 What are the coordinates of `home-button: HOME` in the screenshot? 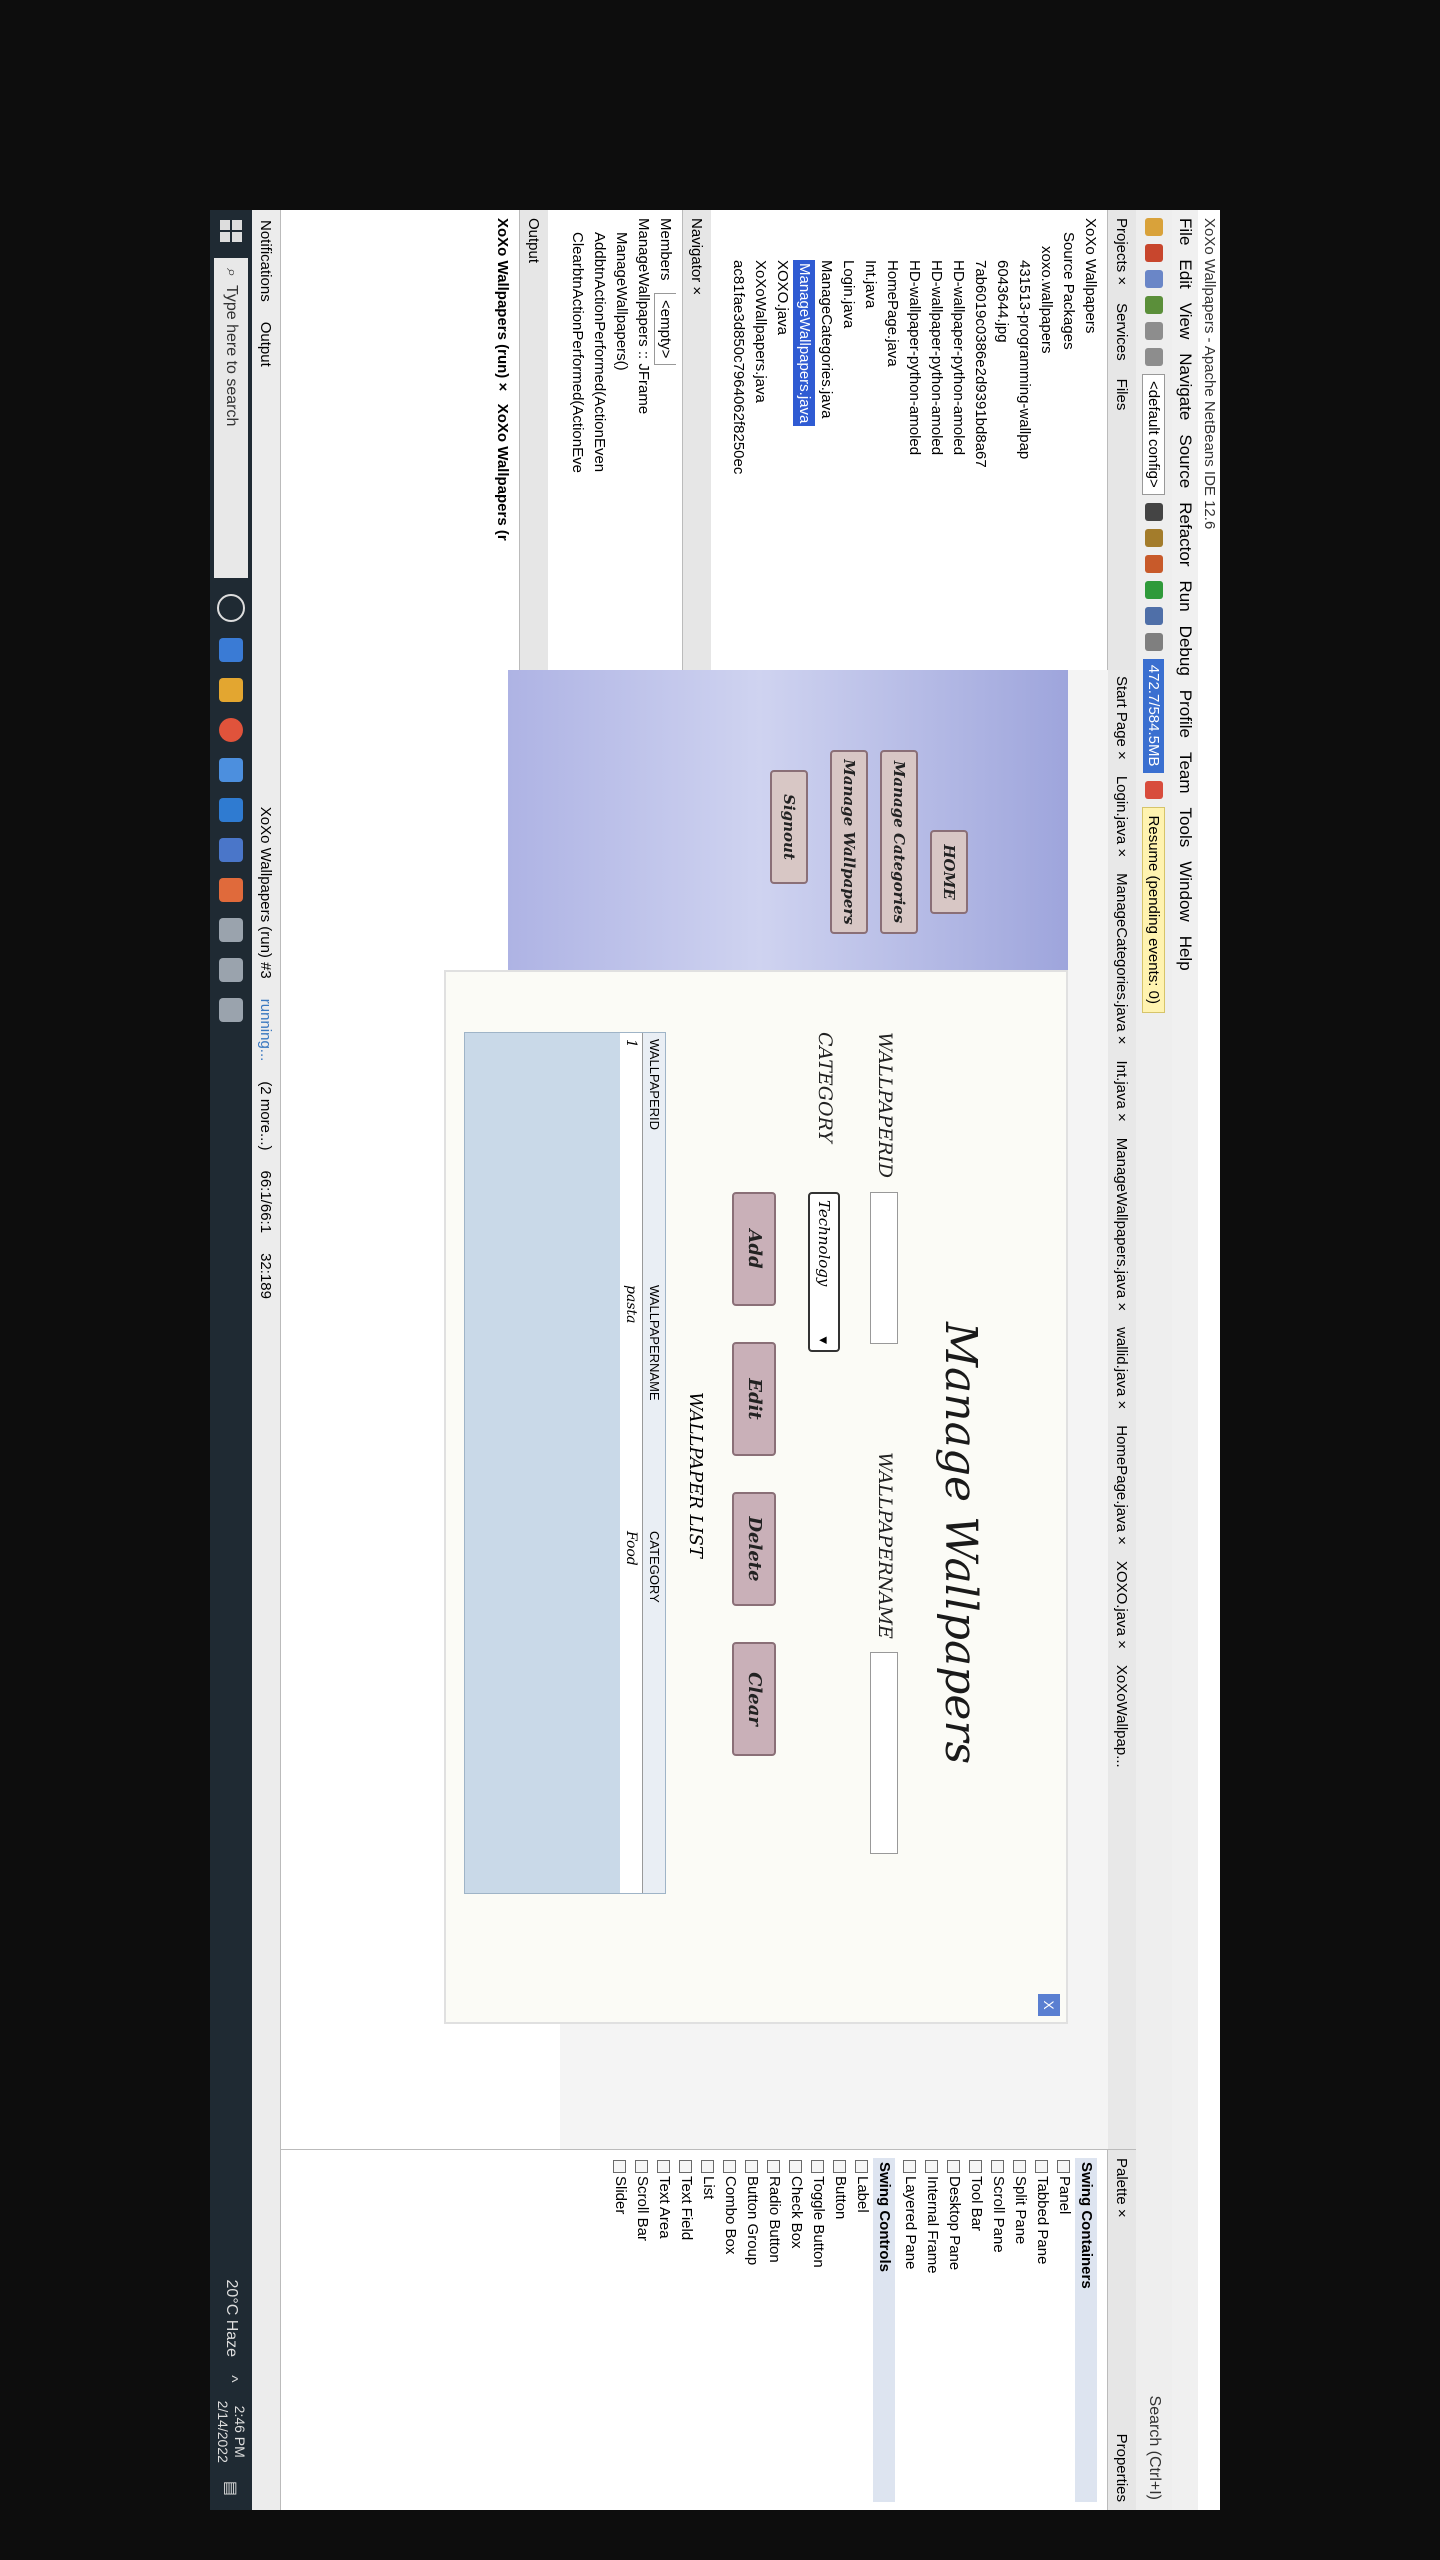 It's located at (949, 872).